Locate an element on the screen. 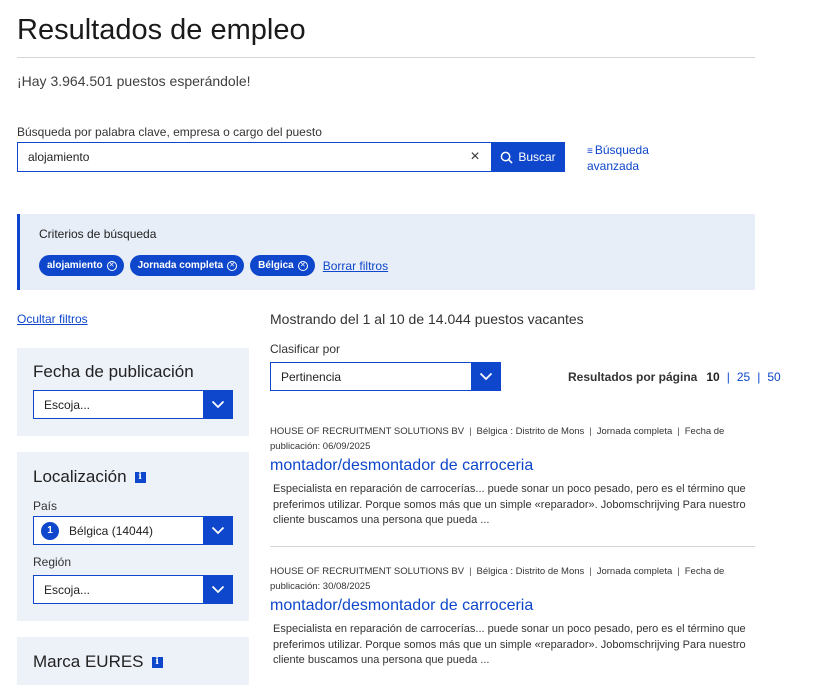  sort-label: Clasificar por is located at coordinates (305, 349).